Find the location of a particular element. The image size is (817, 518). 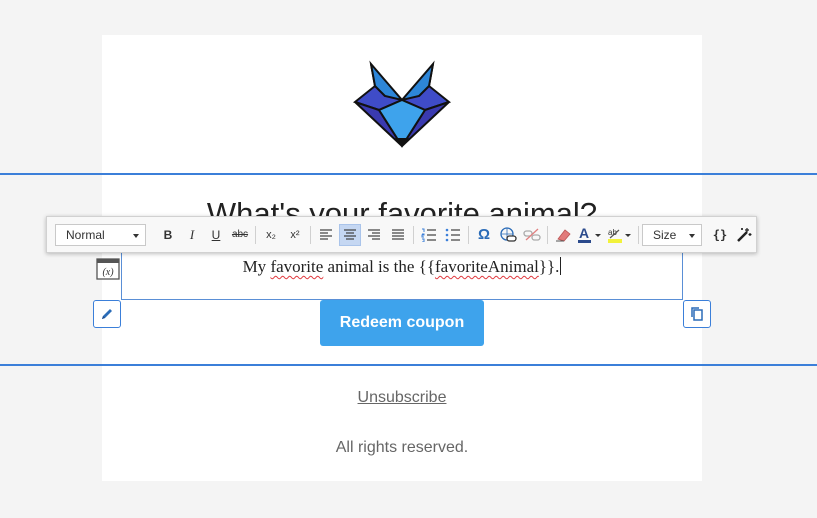

numbered-list-button is located at coordinates (429, 235).